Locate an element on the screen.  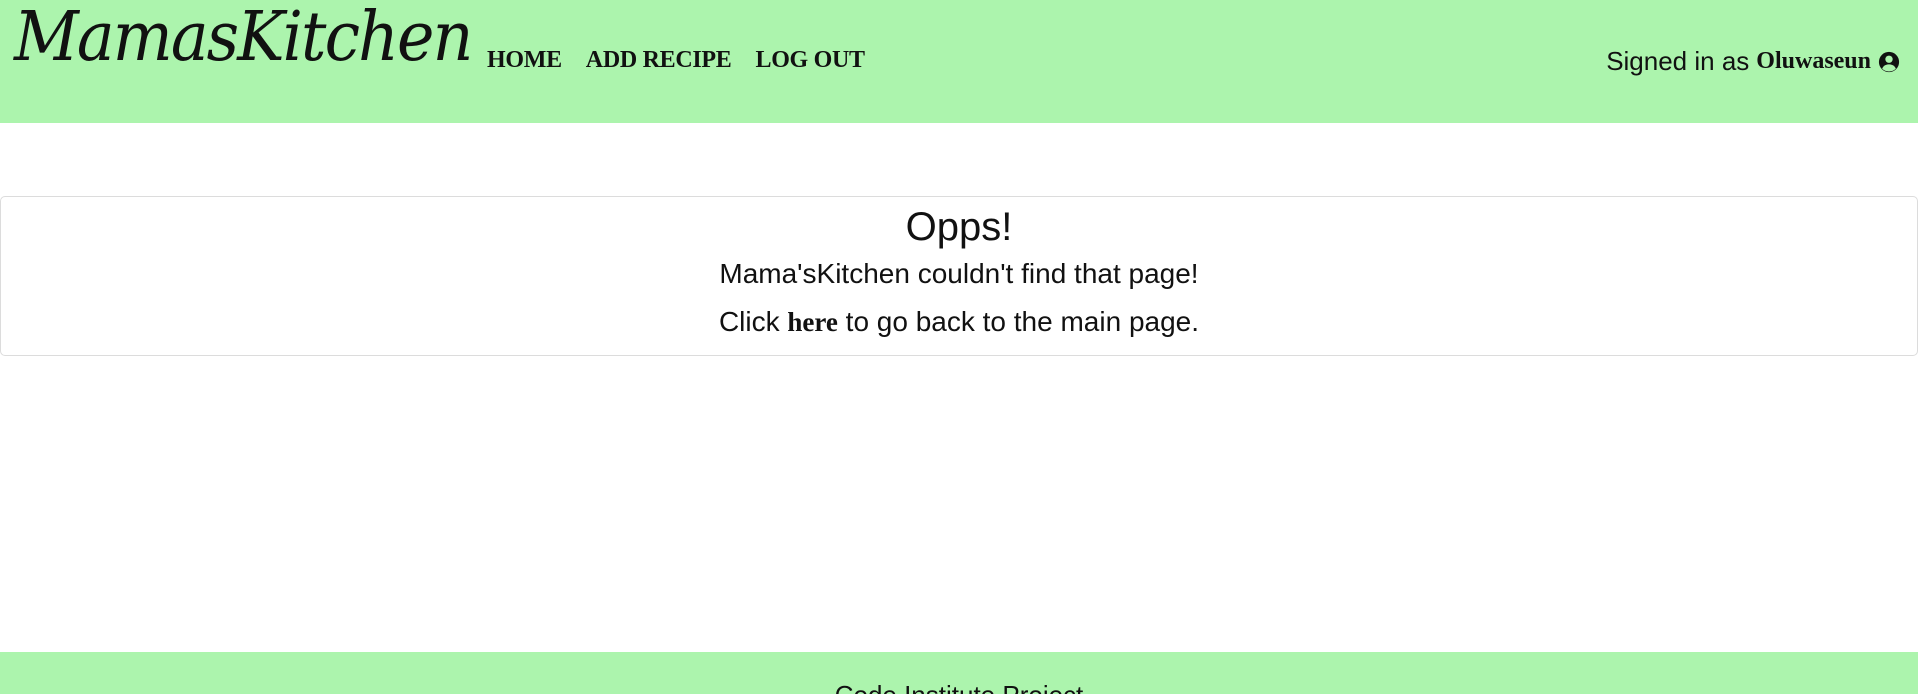
nav-home-link: HOME is located at coordinates (524, 60).